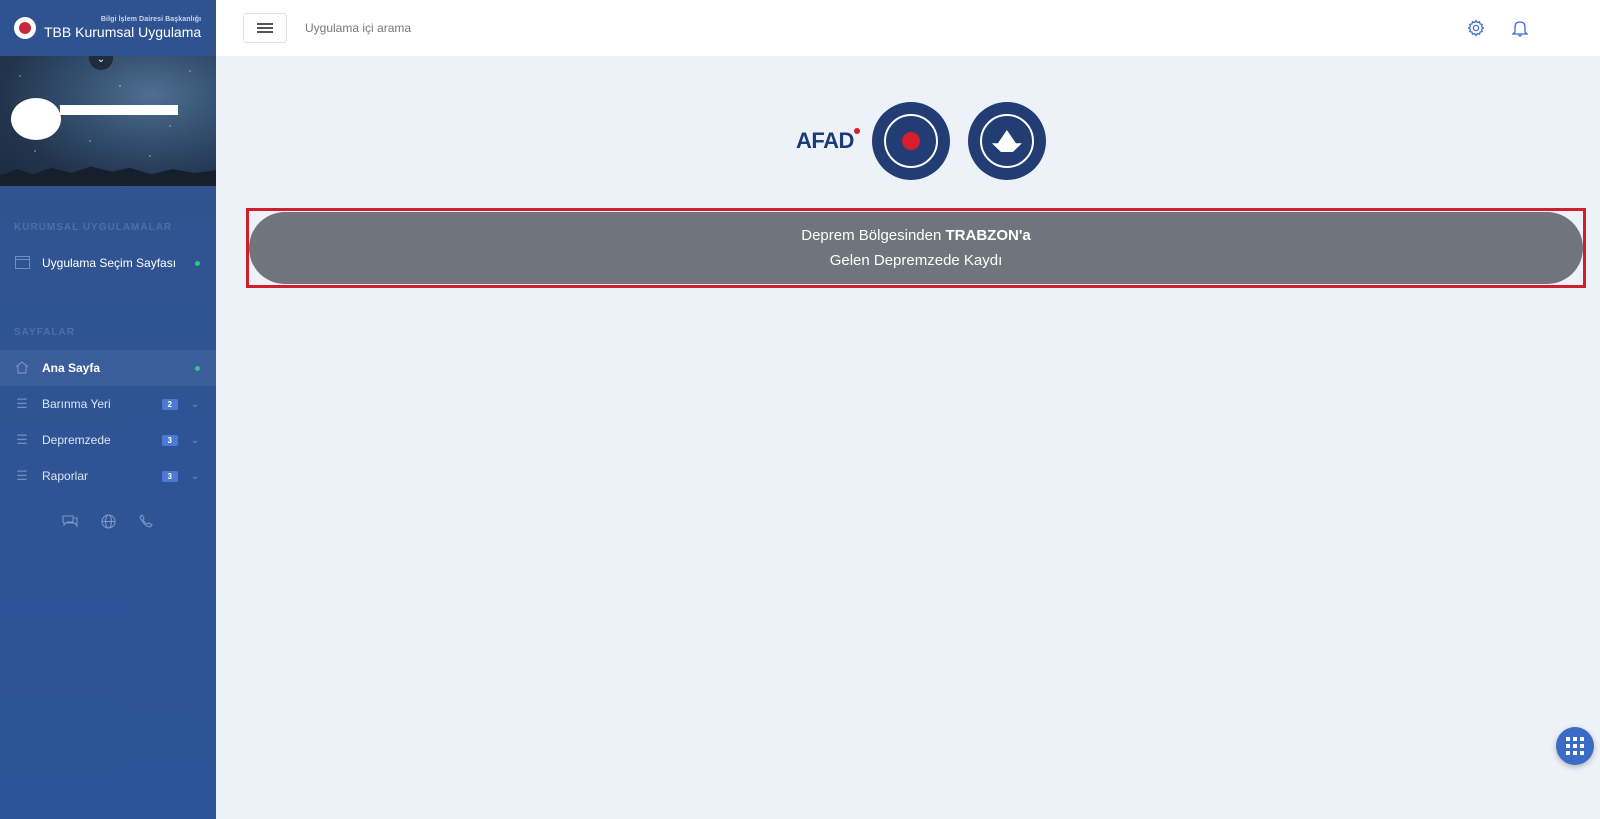  I want to click on hamburger-icon, so click(265, 28).